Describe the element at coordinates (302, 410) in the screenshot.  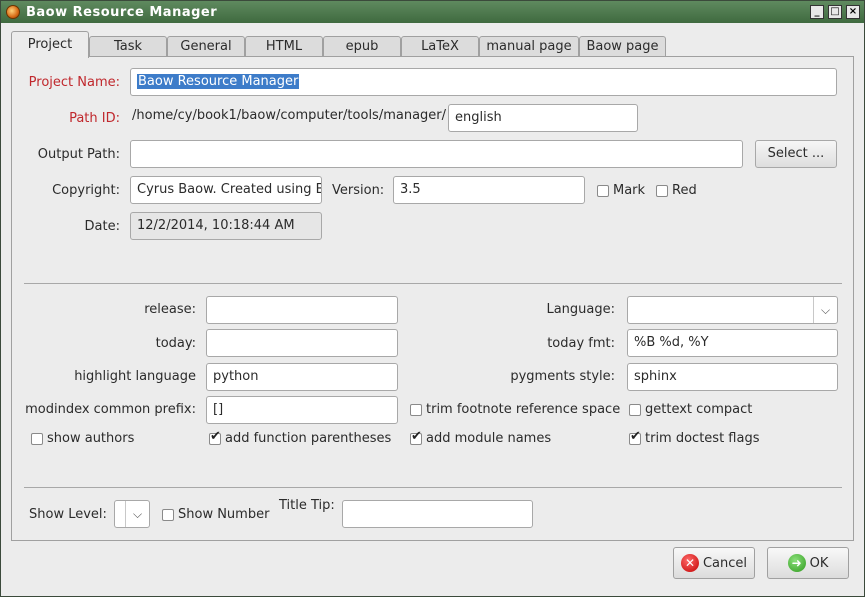
I see `modindex-prefix-input: []` at that location.